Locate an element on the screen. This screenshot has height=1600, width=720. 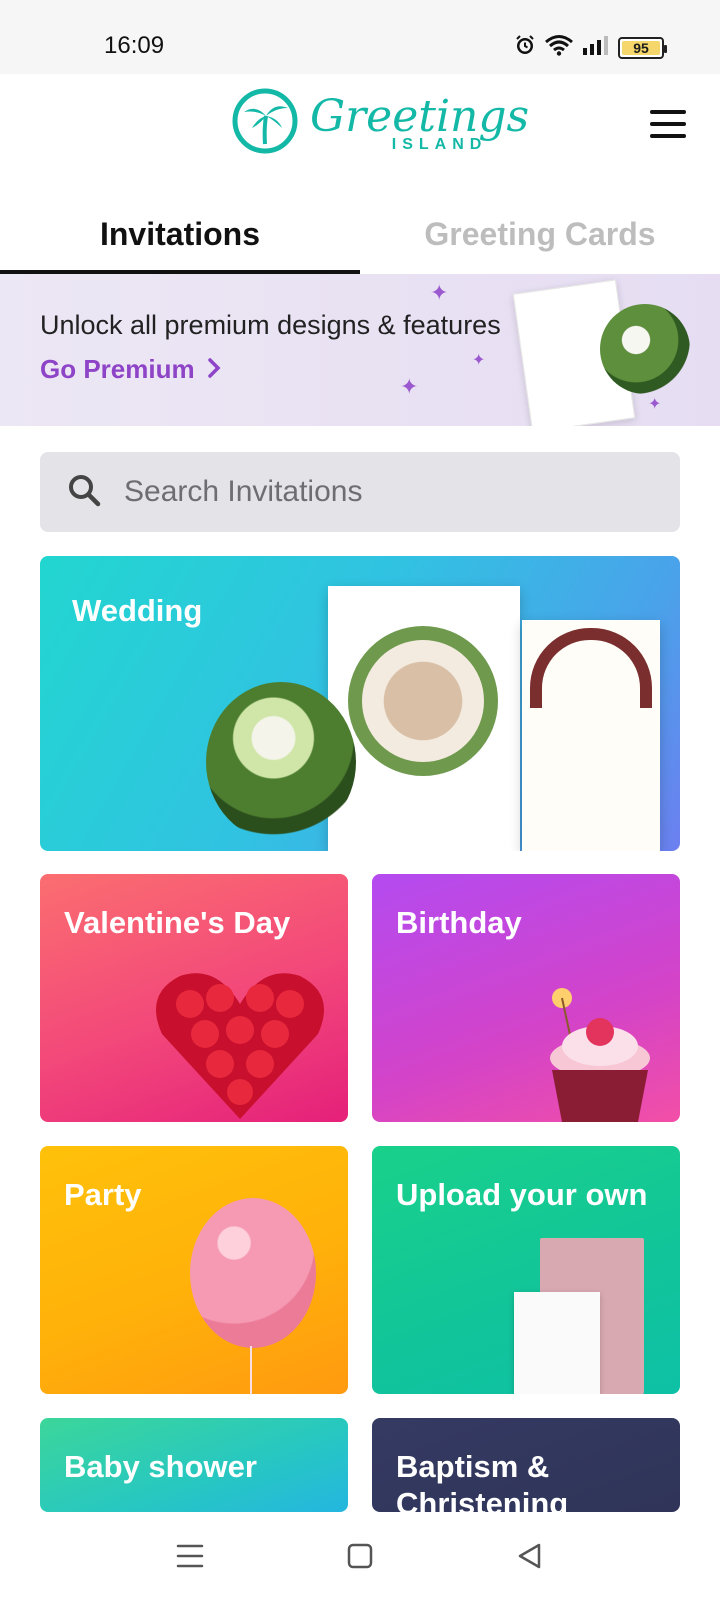
premium-bouquet-image is located at coordinates (645, 349).